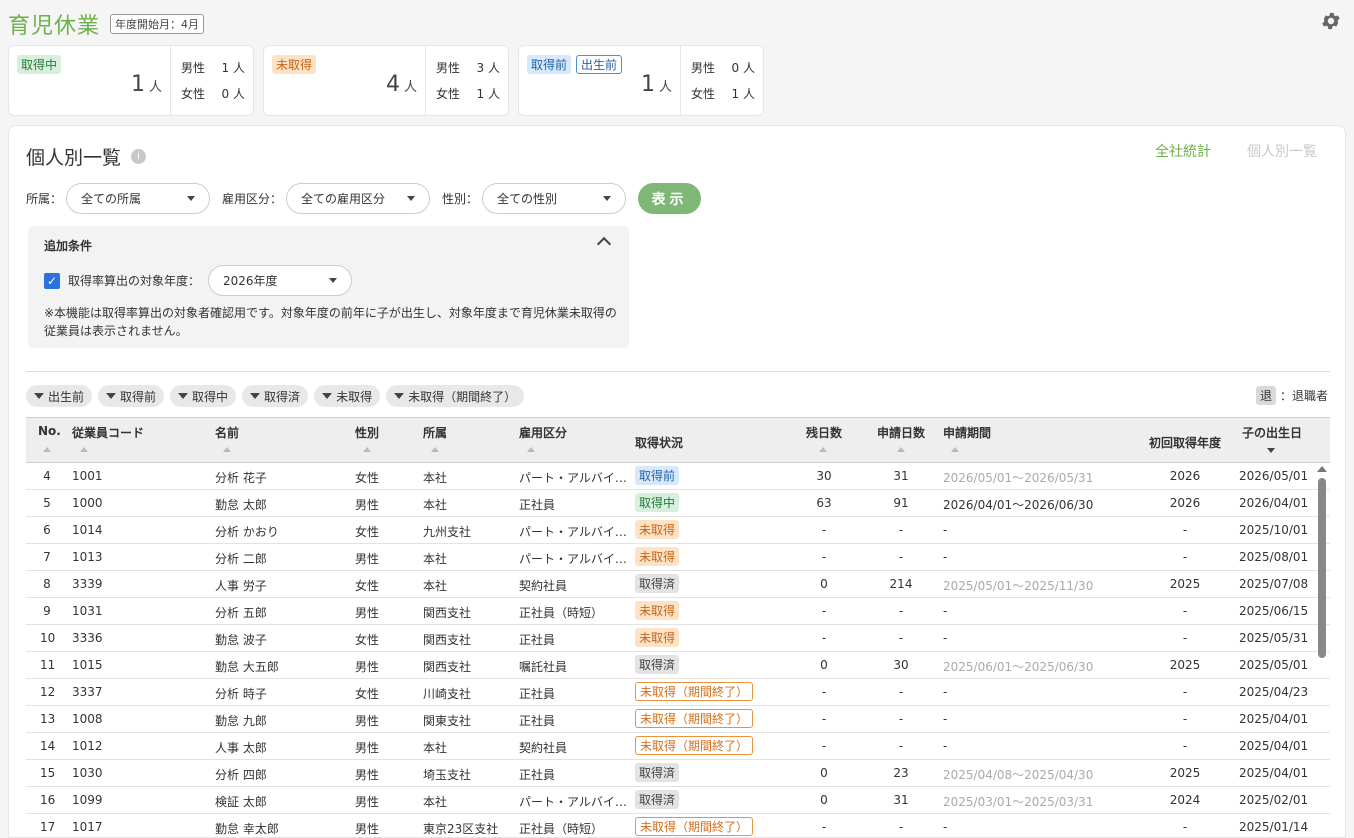 The height and width of the screenshot is (838, 1354). What do you see at coordinates (241, 694) in the screenshot?
I see `employee-name: 分析 時子` at bounding box center [241, 694].